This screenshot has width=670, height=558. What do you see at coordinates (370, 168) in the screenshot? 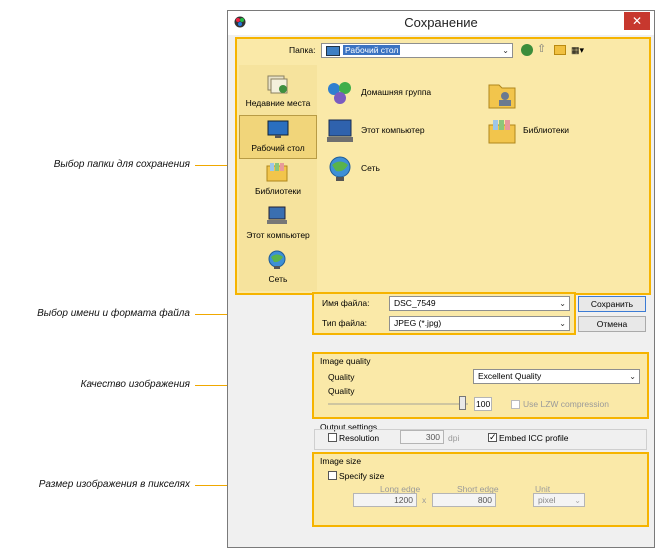
I see `item-label: Сеть` at bounding box center [370, 168].